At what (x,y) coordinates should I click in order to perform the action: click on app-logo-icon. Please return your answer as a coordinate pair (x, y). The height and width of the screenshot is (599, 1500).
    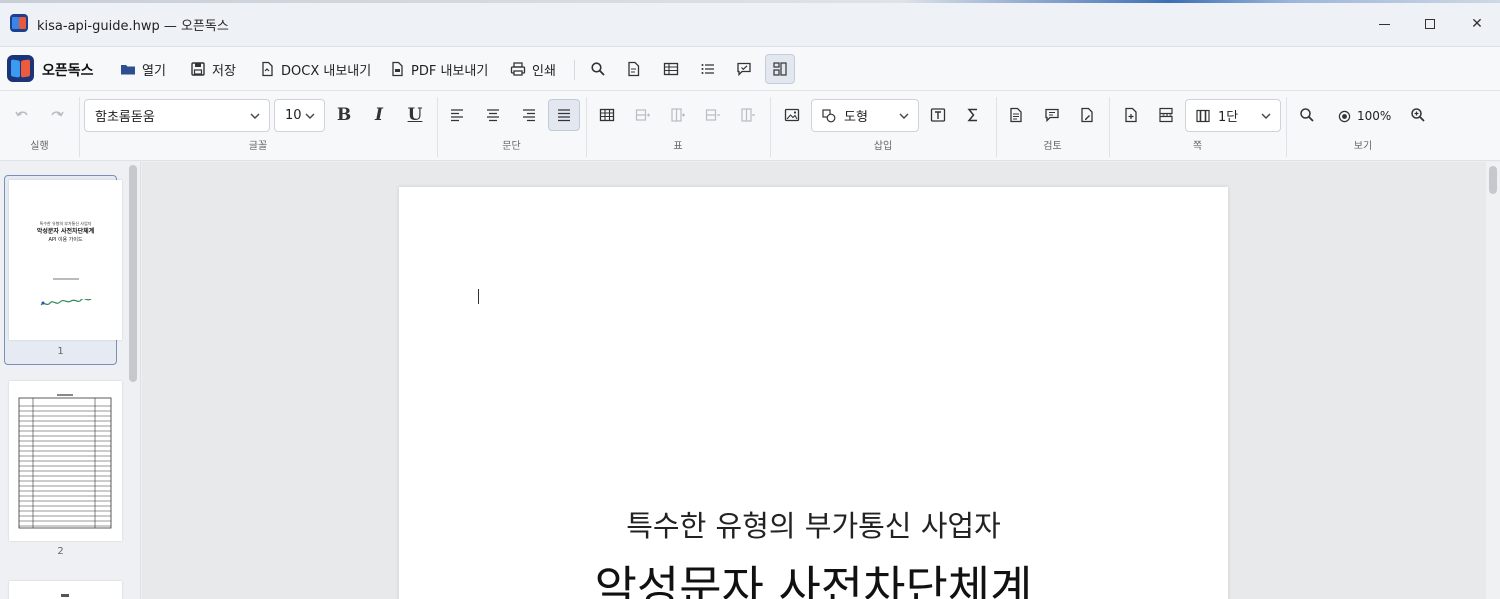
    Looking at the image, I should click on (19, 23).